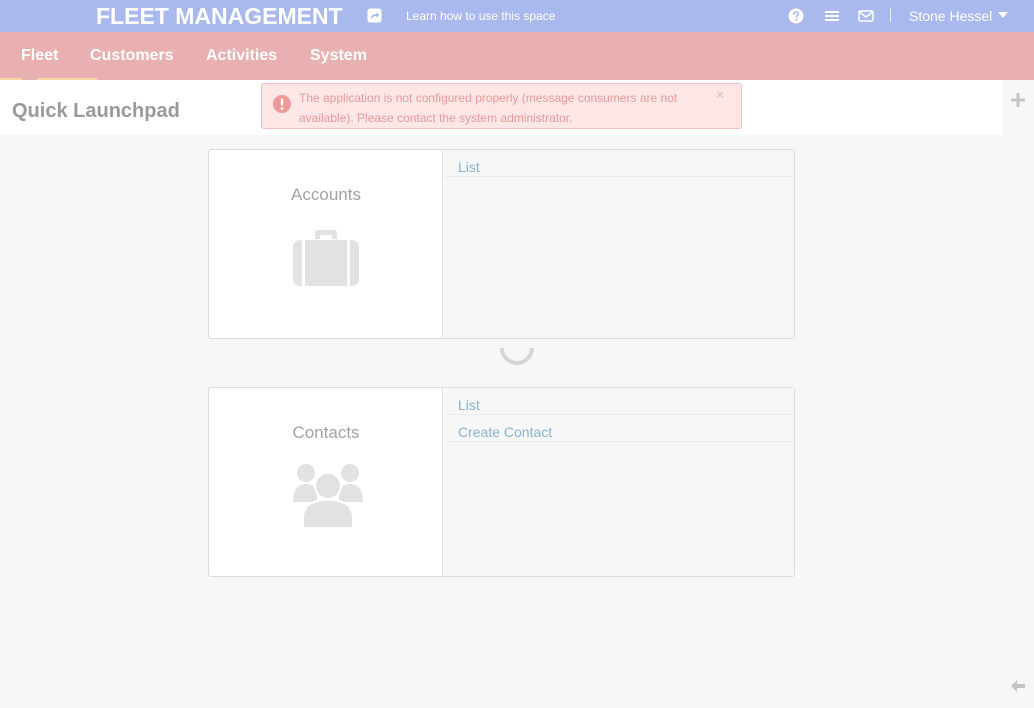 The image size is (1034, 708). What do you see at coordinates (1003, 15) in the screenshot?
I see `caret-down-icon` at bounding box center [1003, 15].